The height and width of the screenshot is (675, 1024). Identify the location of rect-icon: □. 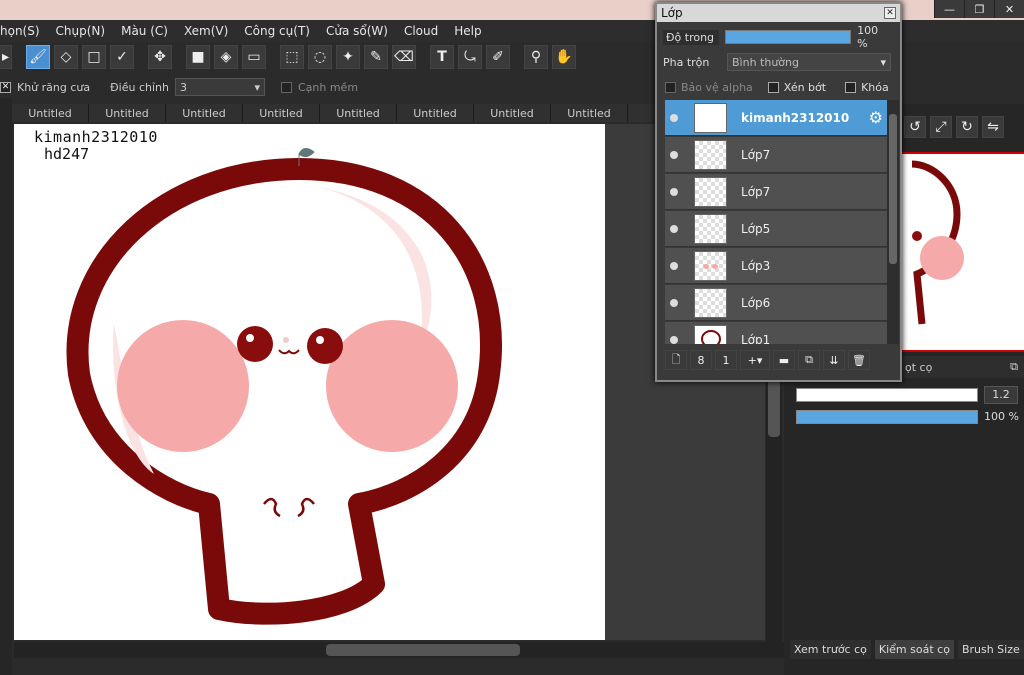
(94, 57).